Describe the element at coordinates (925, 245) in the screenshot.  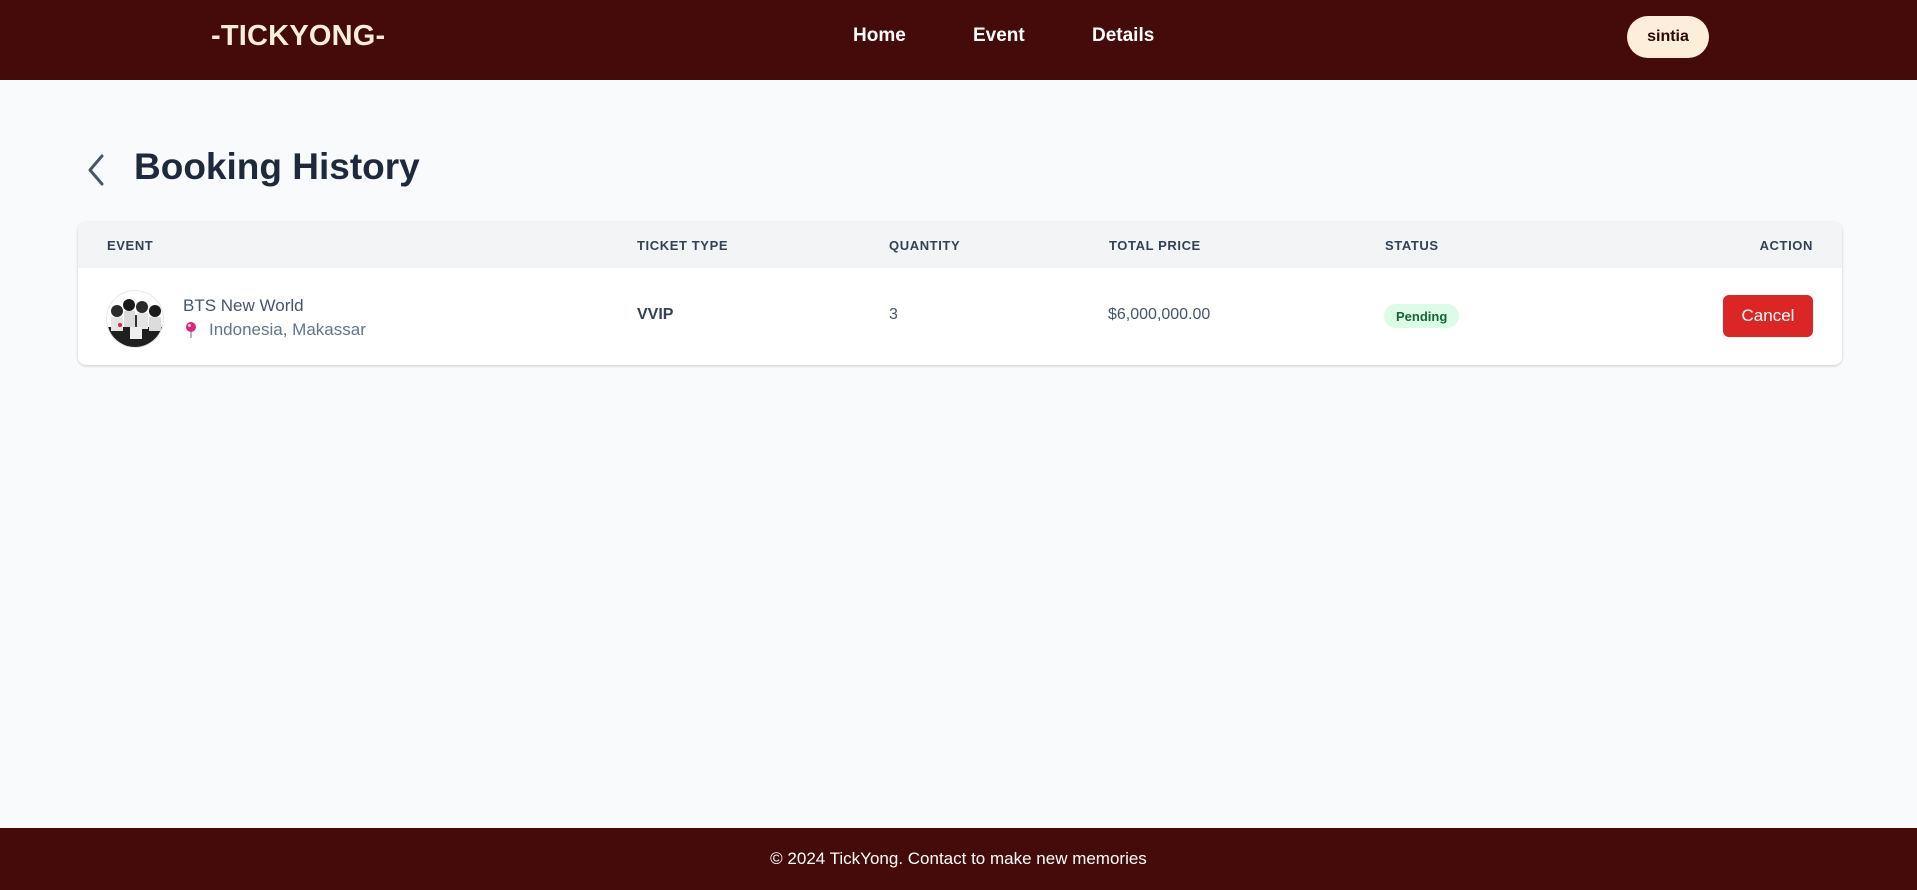
I see `column-header-quantity: QUANTITY` at that location.